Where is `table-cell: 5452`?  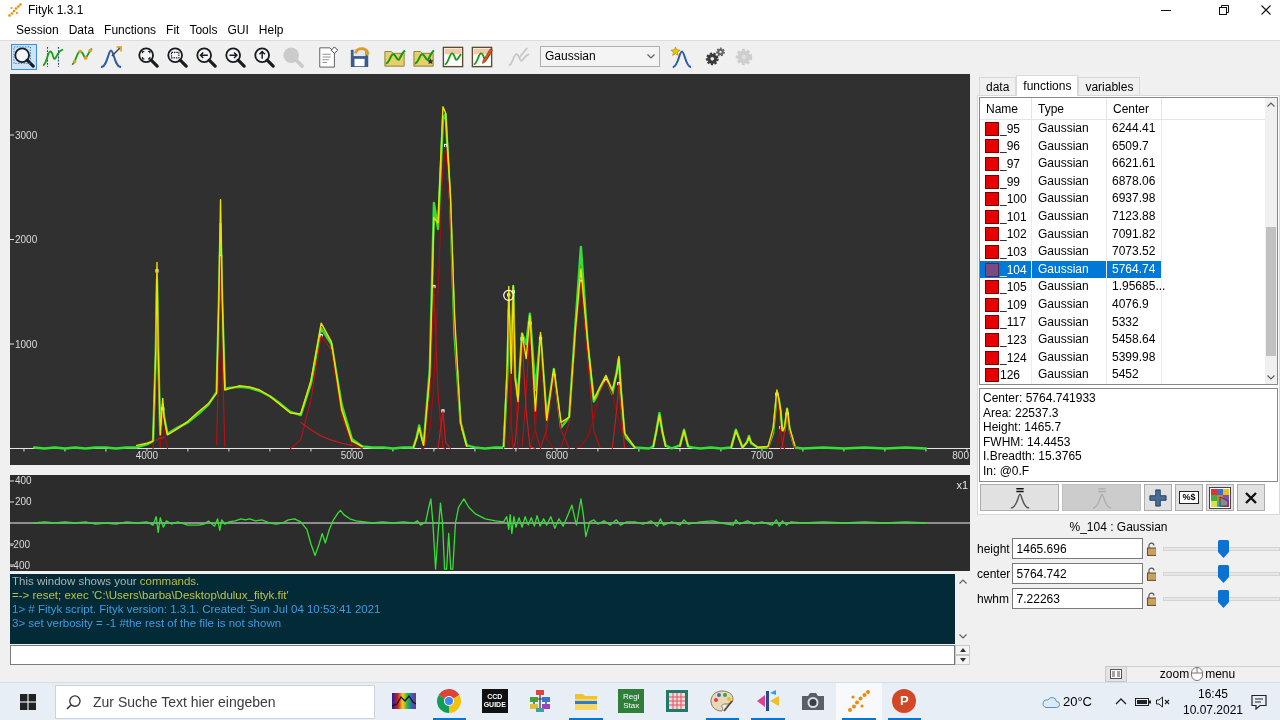 table-cell: 5452 is located at coordinates (1134, 375).